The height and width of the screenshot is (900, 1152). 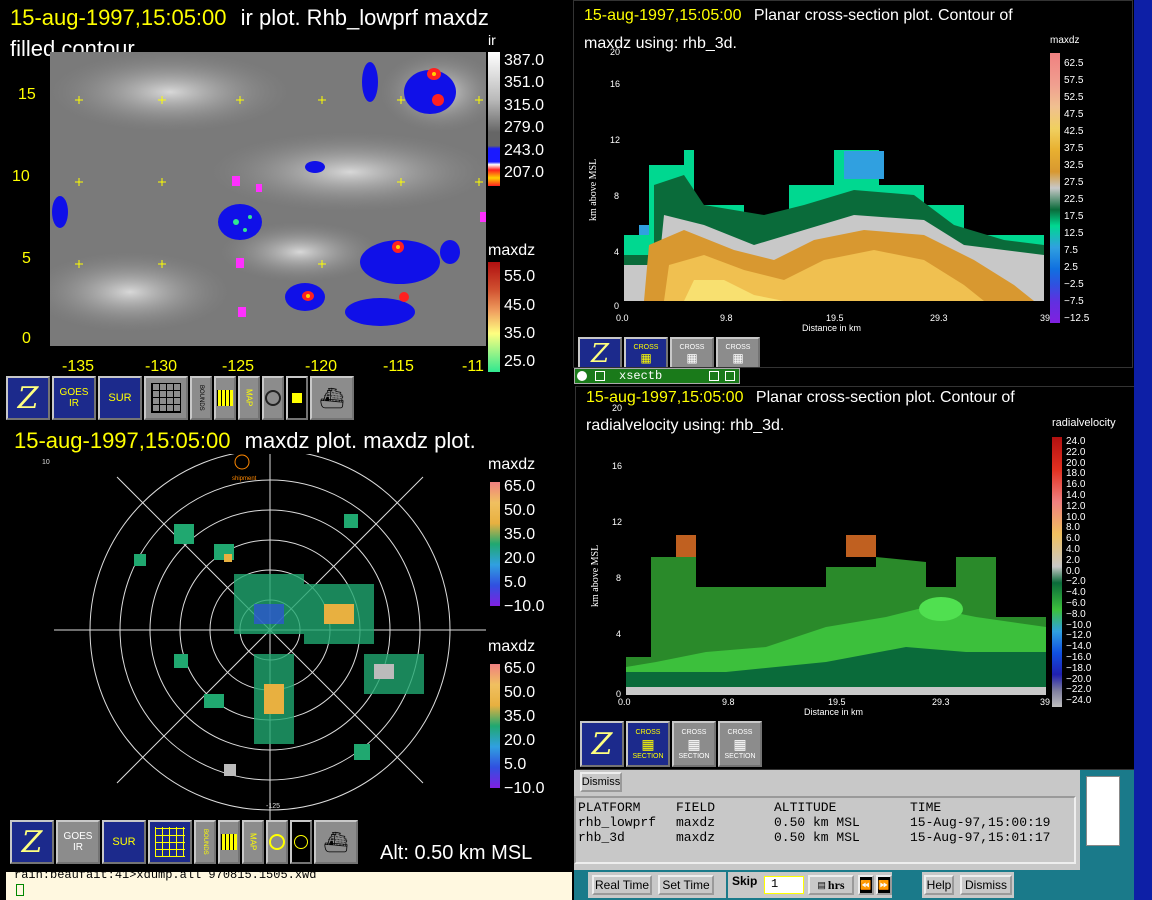 What do you see at coordinates (692, 357) in the screenshot?
I see `cube-icon: ▦` at bounding box center [692, 357].